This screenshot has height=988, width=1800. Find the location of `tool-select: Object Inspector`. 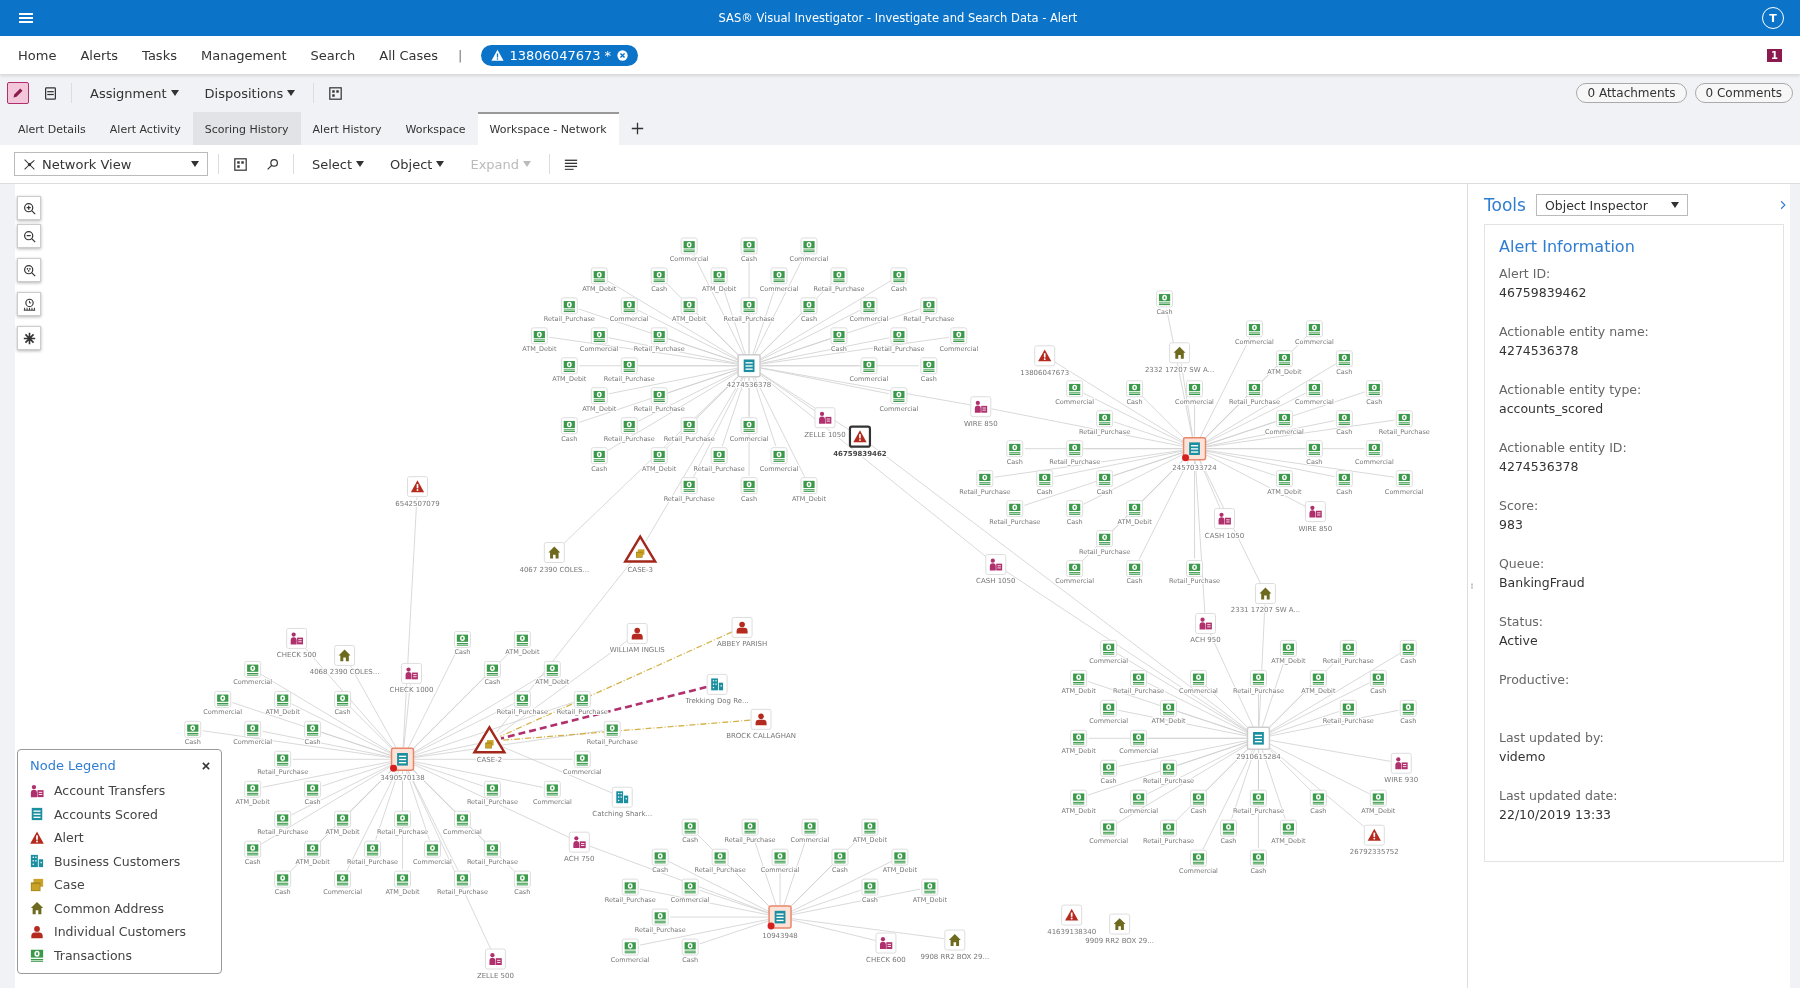

tool-select: Object Inspector is located at coordinates (1611, 205).